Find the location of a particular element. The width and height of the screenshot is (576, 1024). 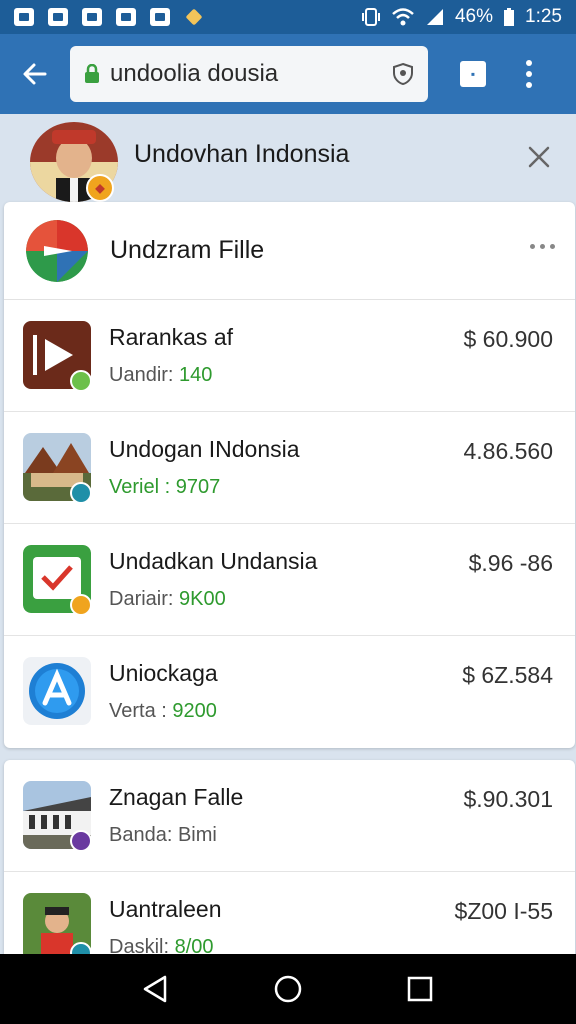

item-price: $.96 -86 is located at coordinates (510, 563).